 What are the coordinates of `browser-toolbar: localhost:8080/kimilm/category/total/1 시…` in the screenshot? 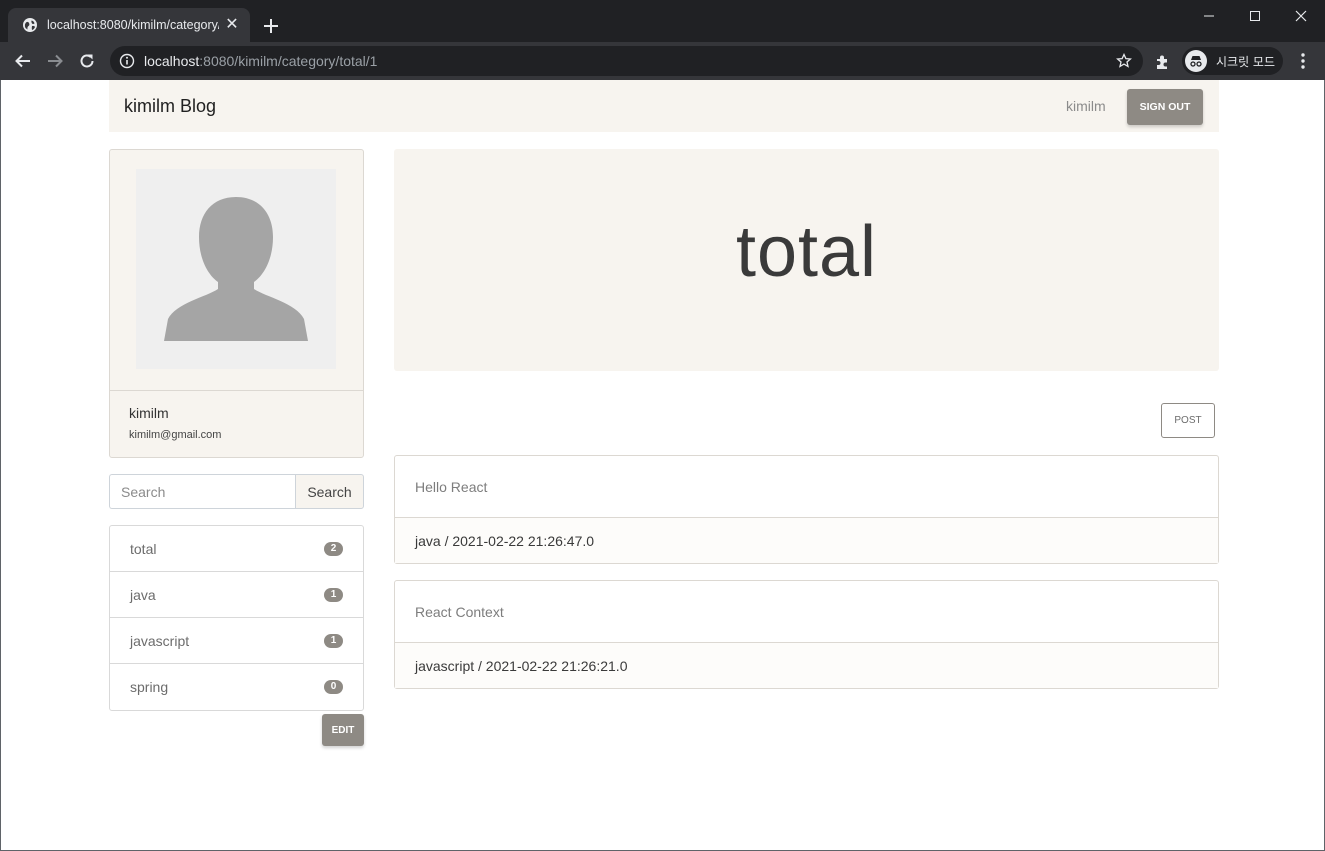 It's located at (662, 61).